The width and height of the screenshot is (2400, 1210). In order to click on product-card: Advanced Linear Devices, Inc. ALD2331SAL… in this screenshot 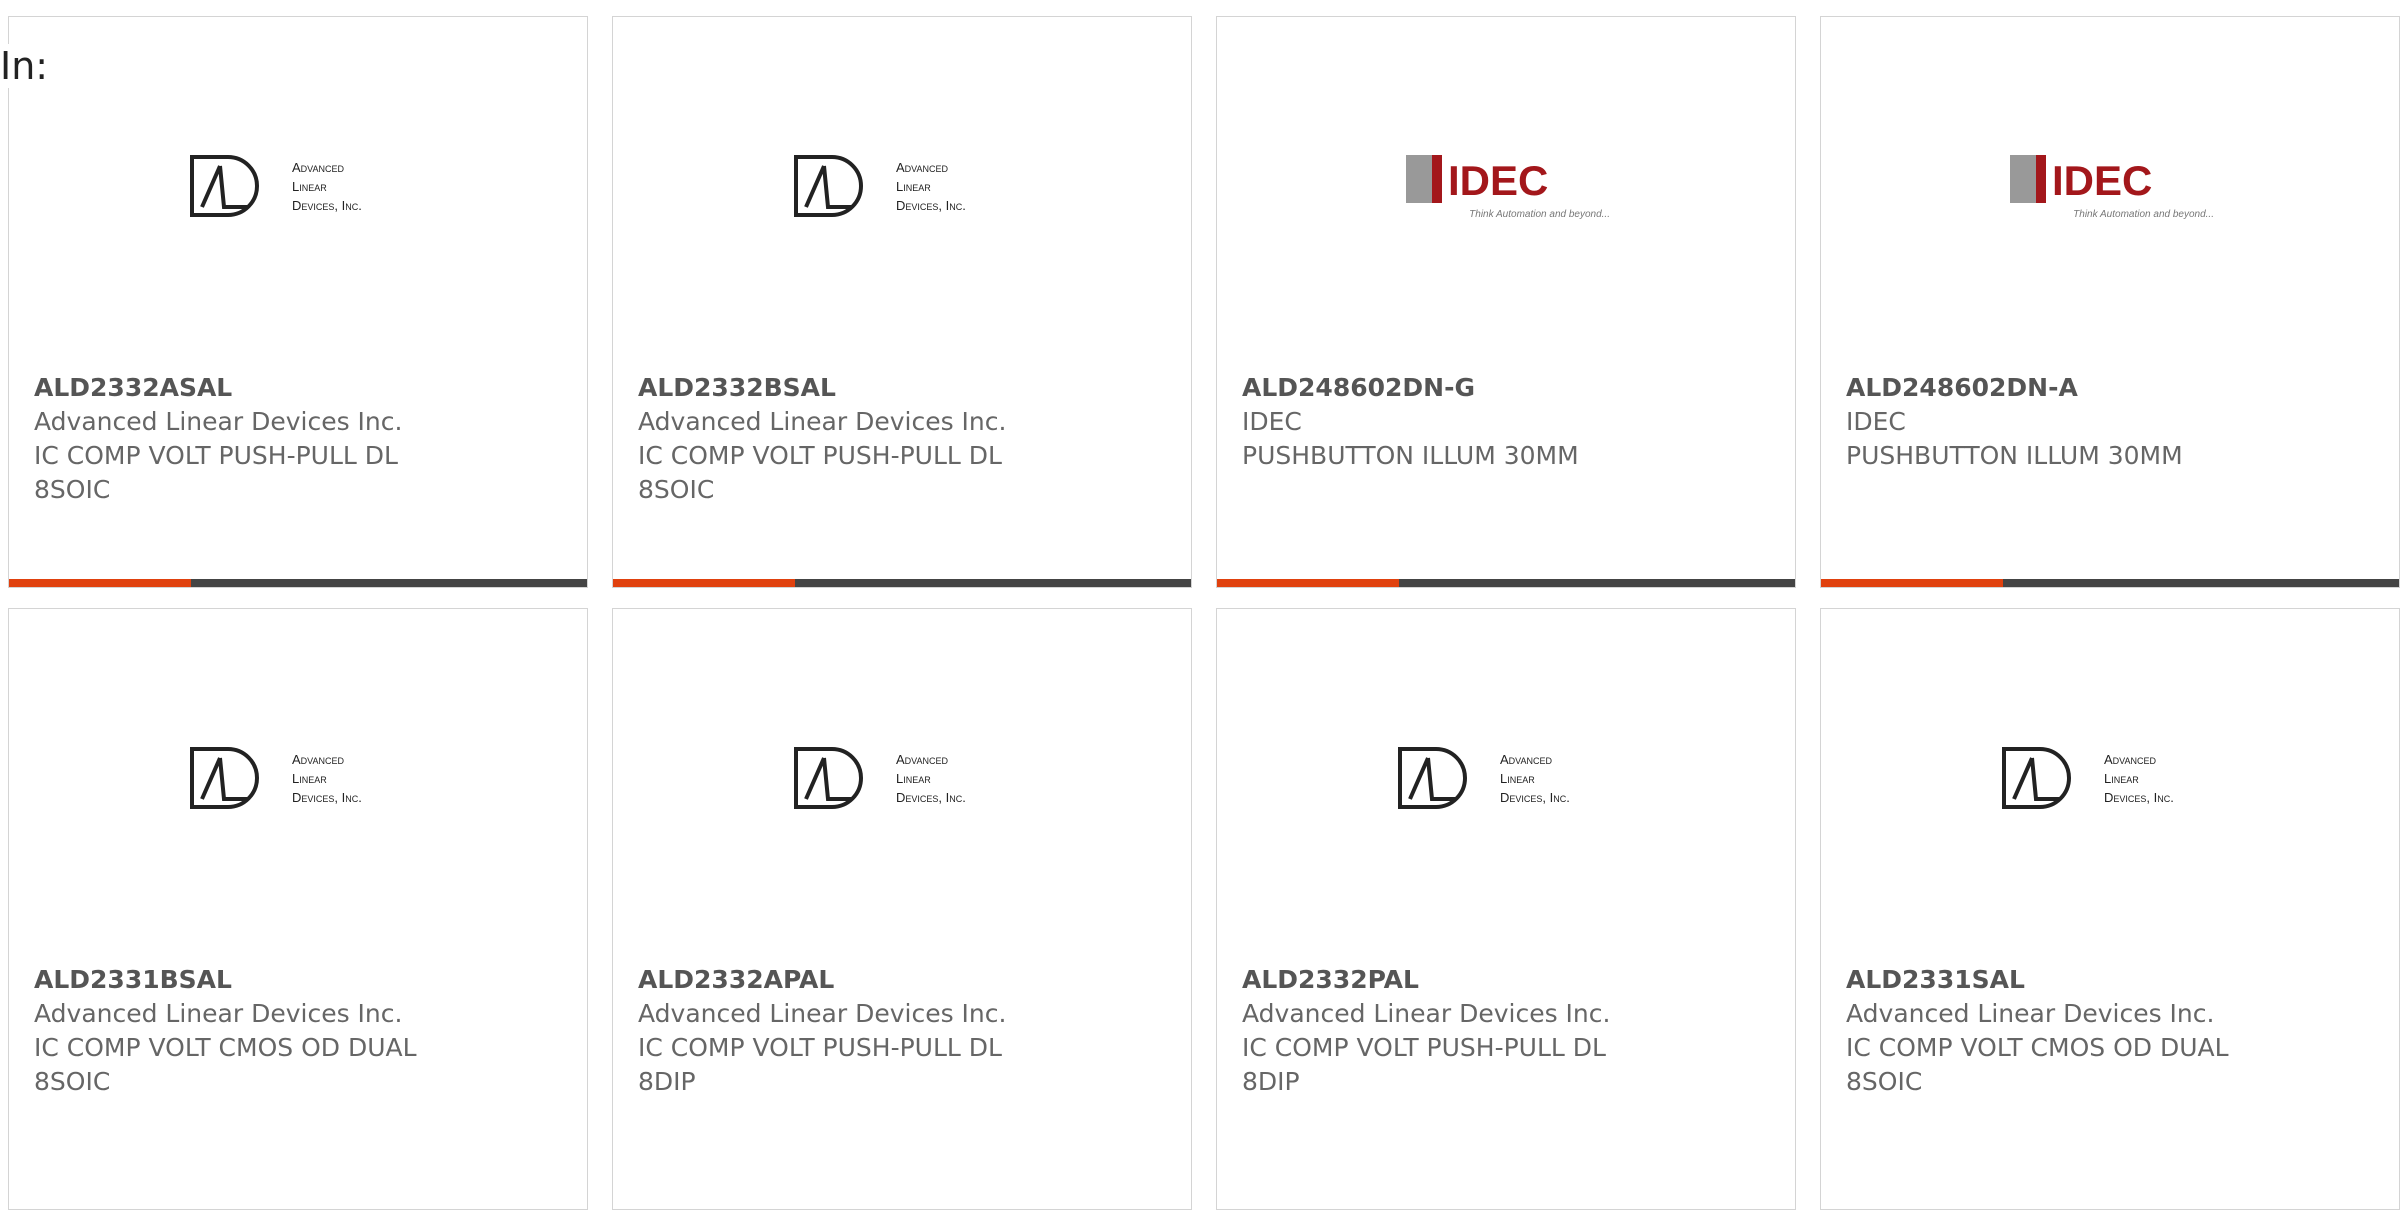, I will do `click(2110, 909)`.